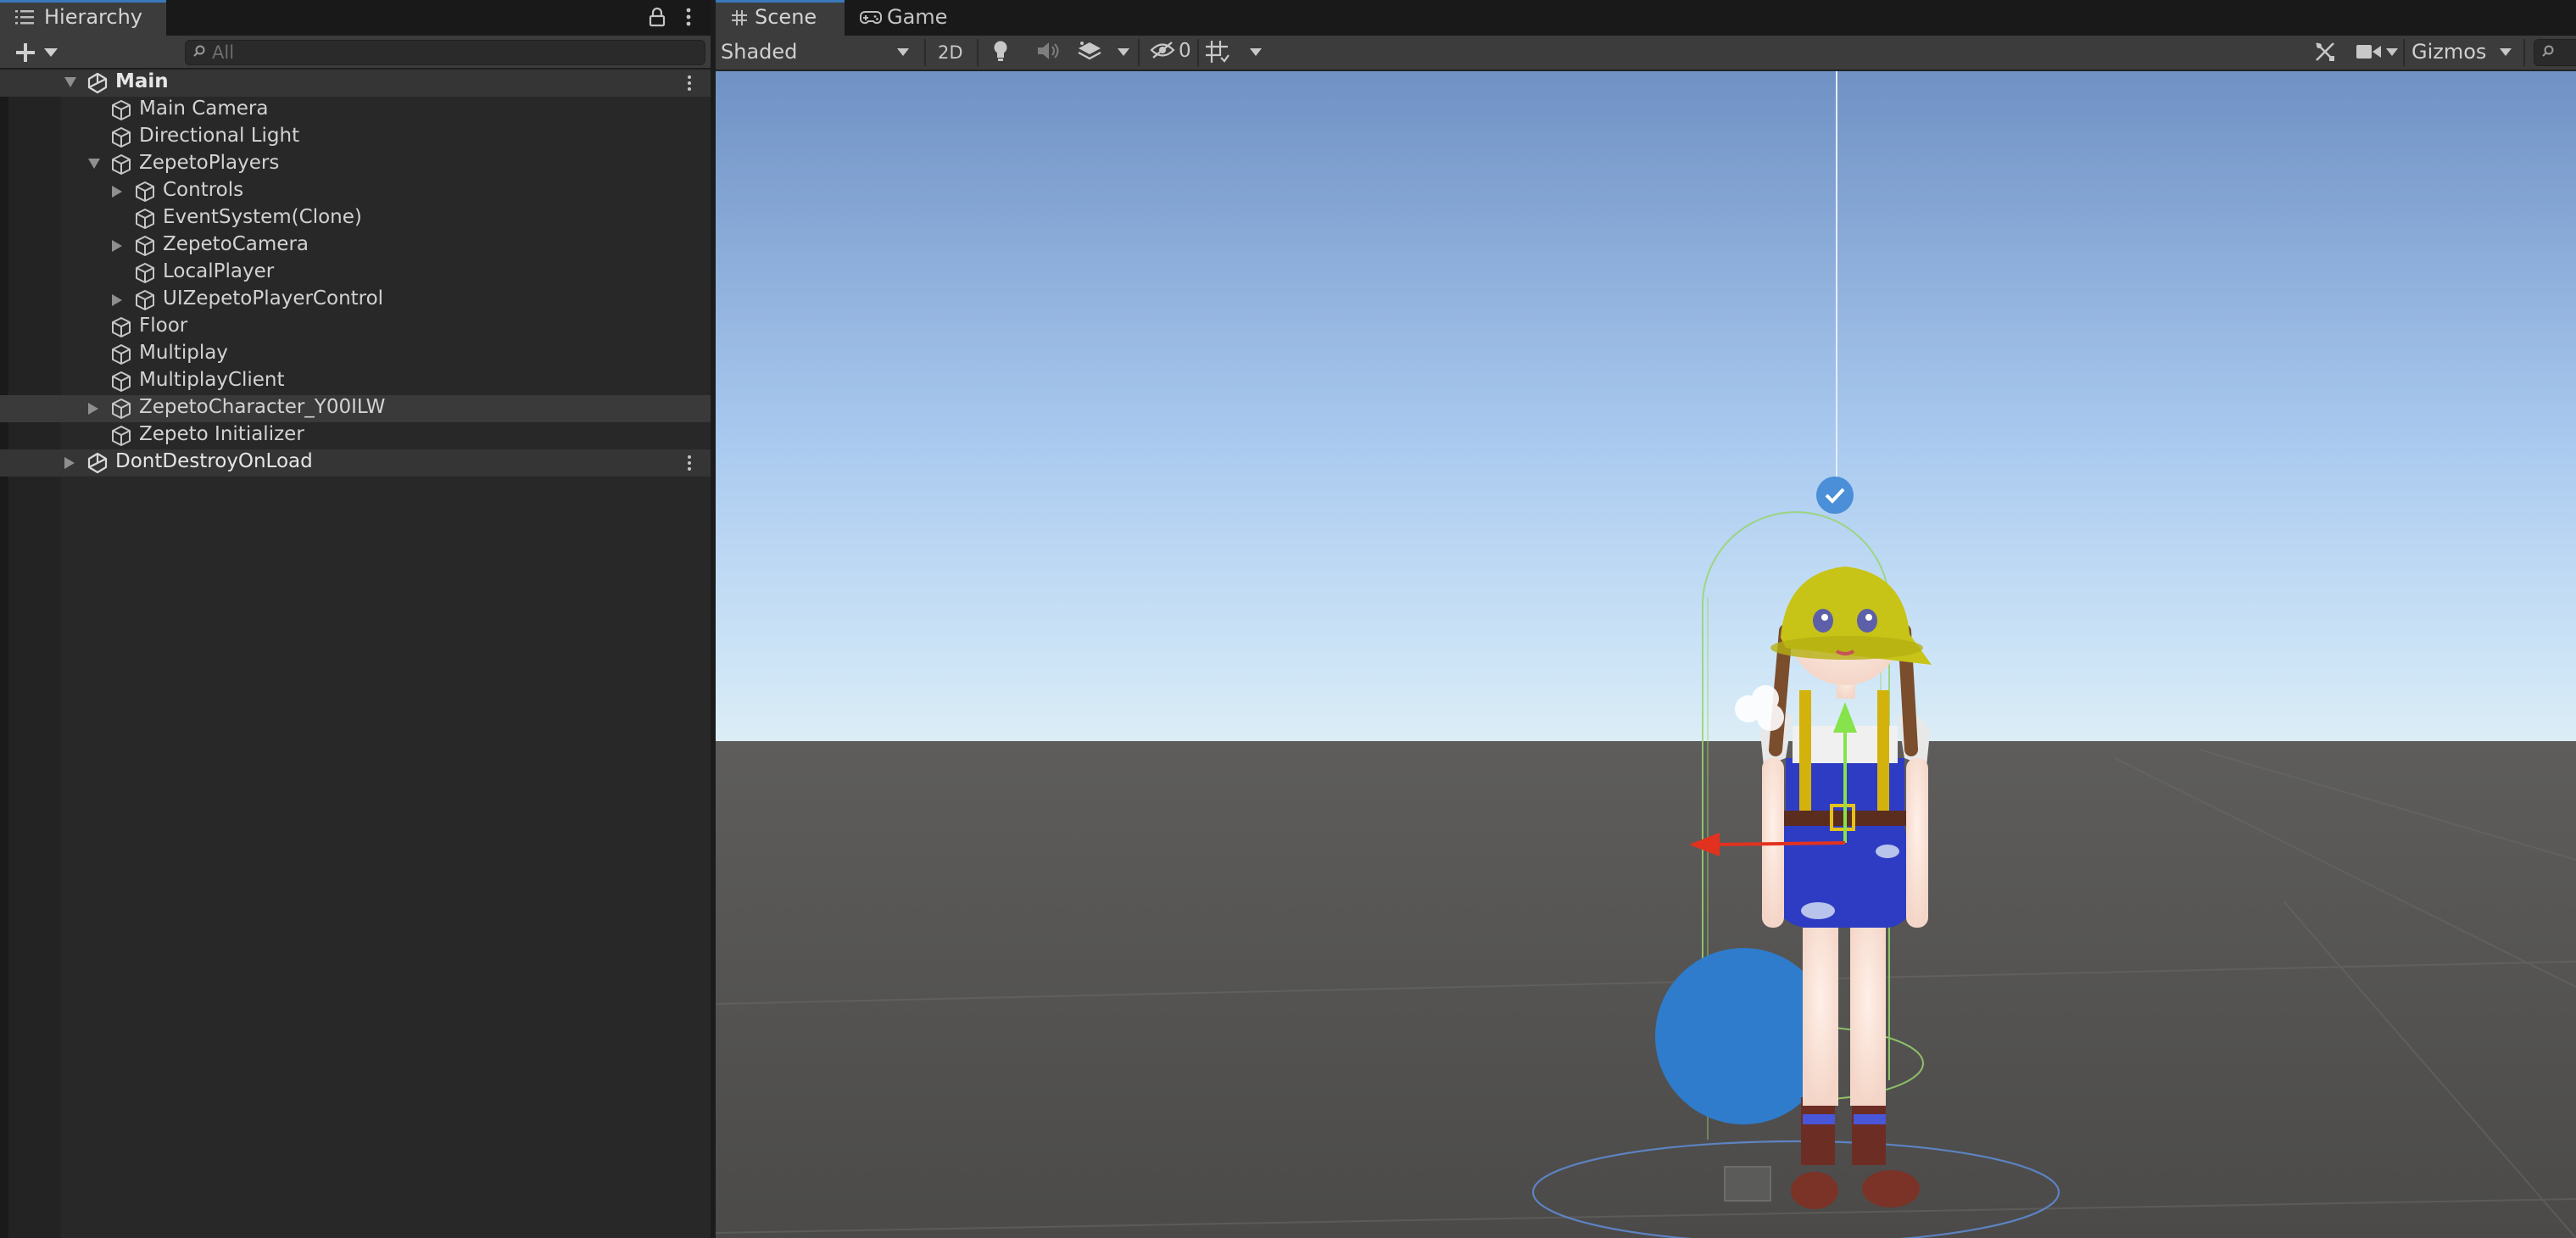 The height and width of the screenshot is (1238, 2576). What do you see at coordinates (24, 16) in the screenshot?
I see `list-icon` at bounding box center [24, 16].